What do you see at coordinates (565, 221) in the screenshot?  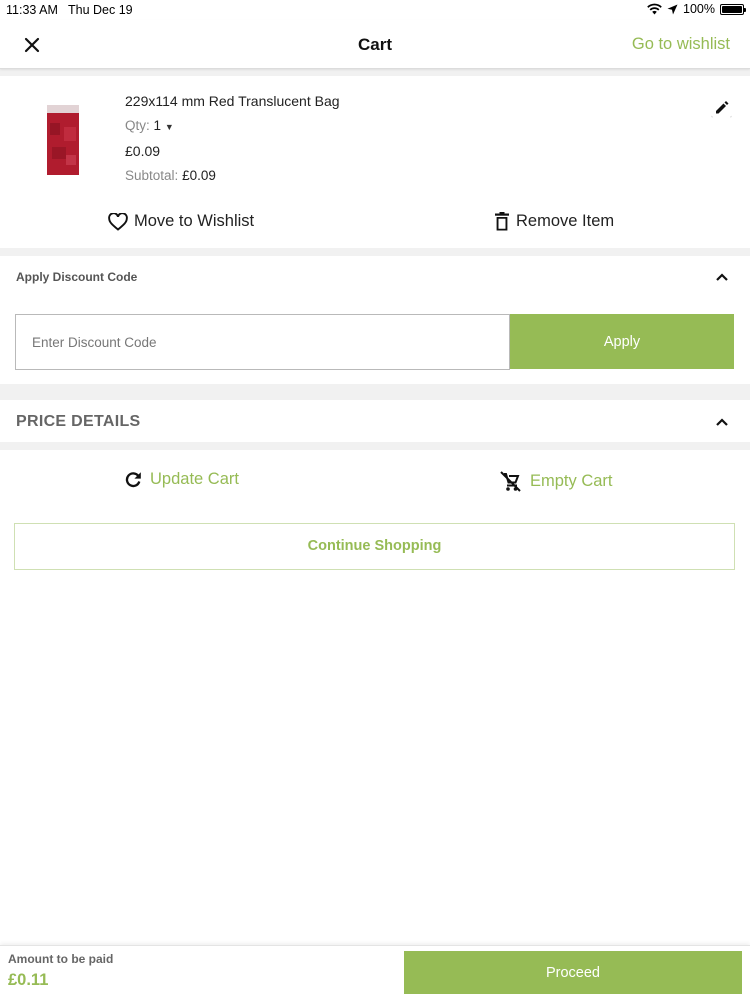 I see `remove-item-label: Remove Item` at bounding box center [565, 221].